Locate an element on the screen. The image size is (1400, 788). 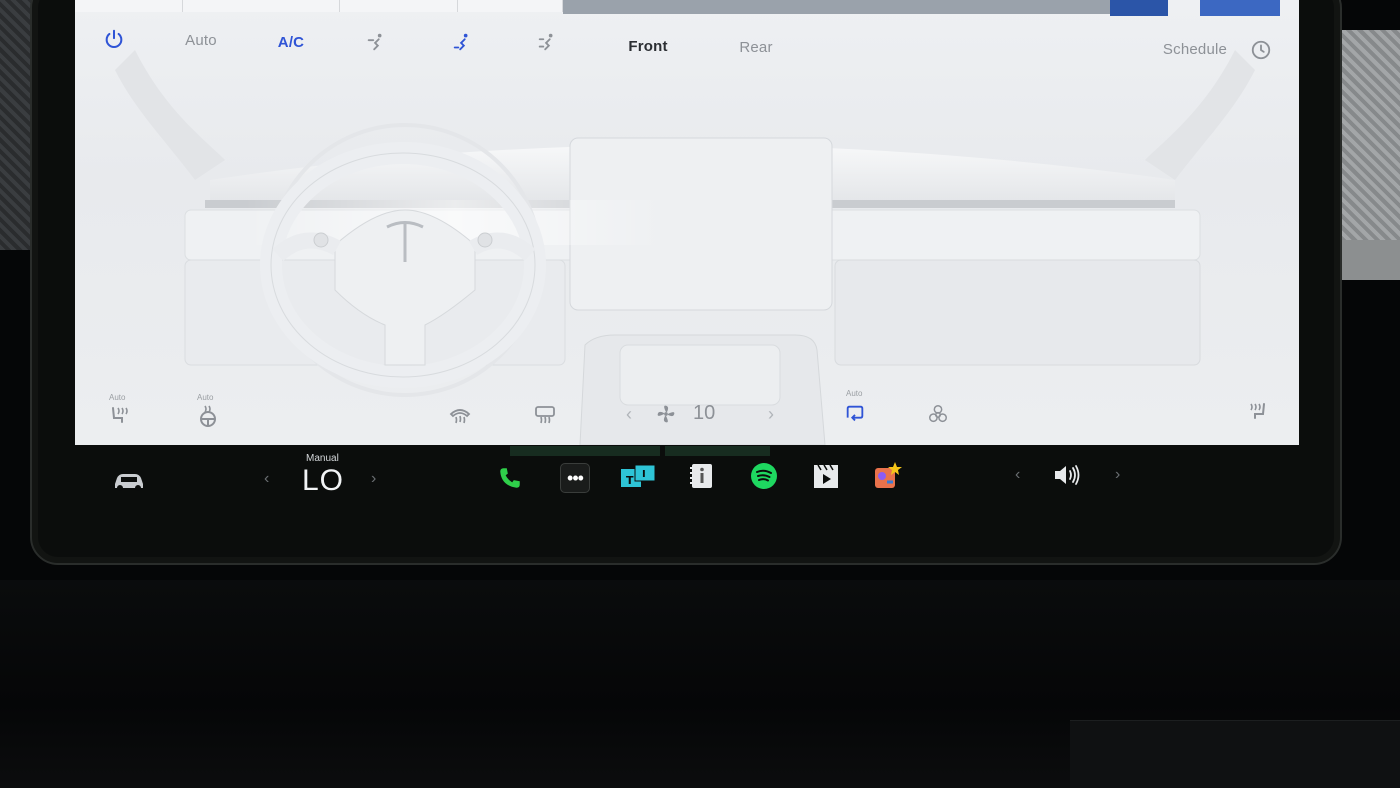
arcade-app-button is located at coordinates (888, 475).